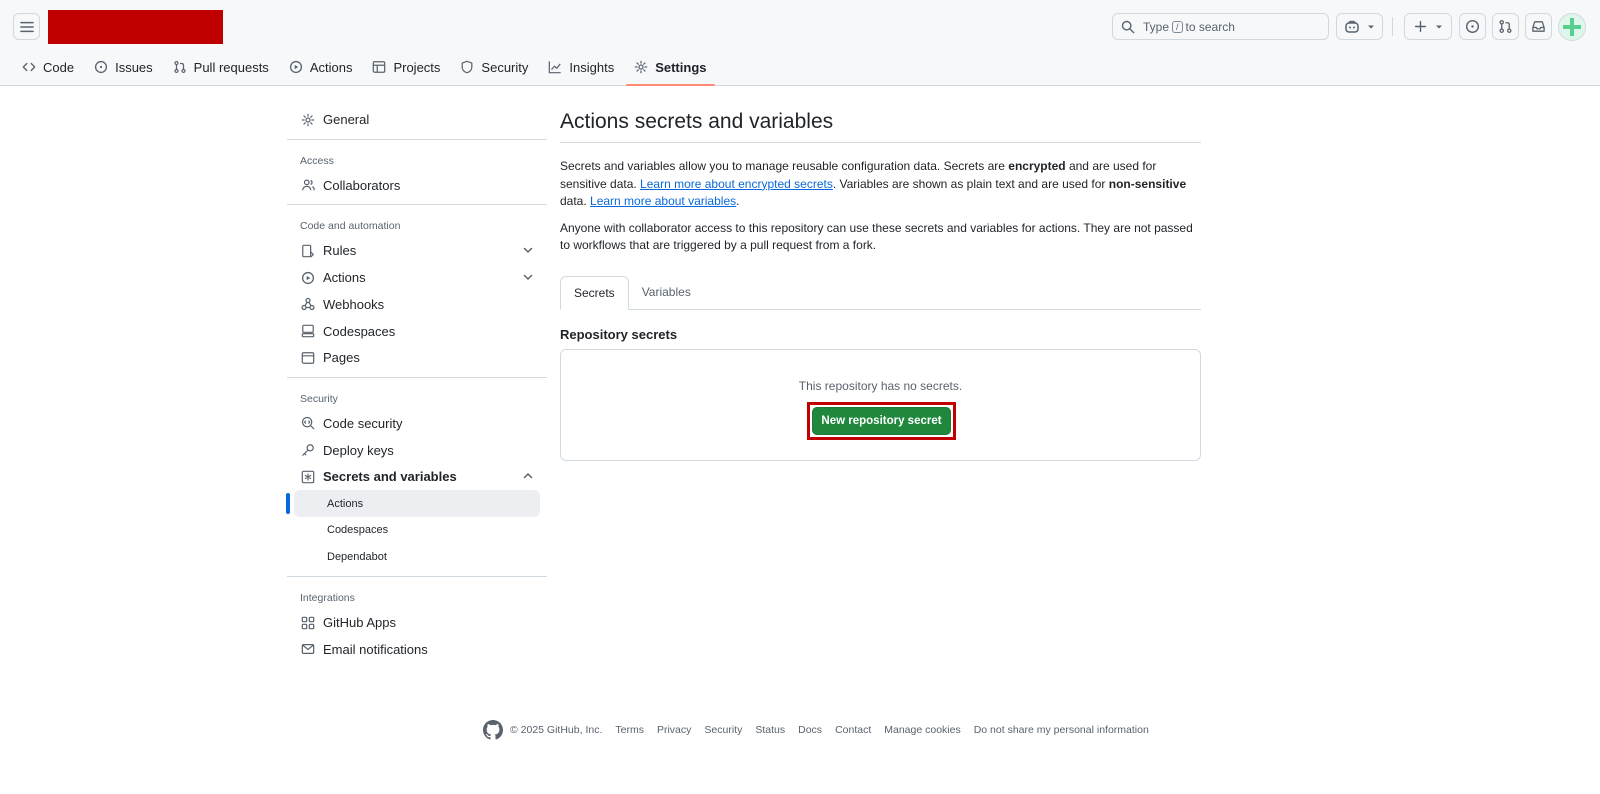  I want to click on learn-more-variables-link: Learn more about variables, so click(663, 201).